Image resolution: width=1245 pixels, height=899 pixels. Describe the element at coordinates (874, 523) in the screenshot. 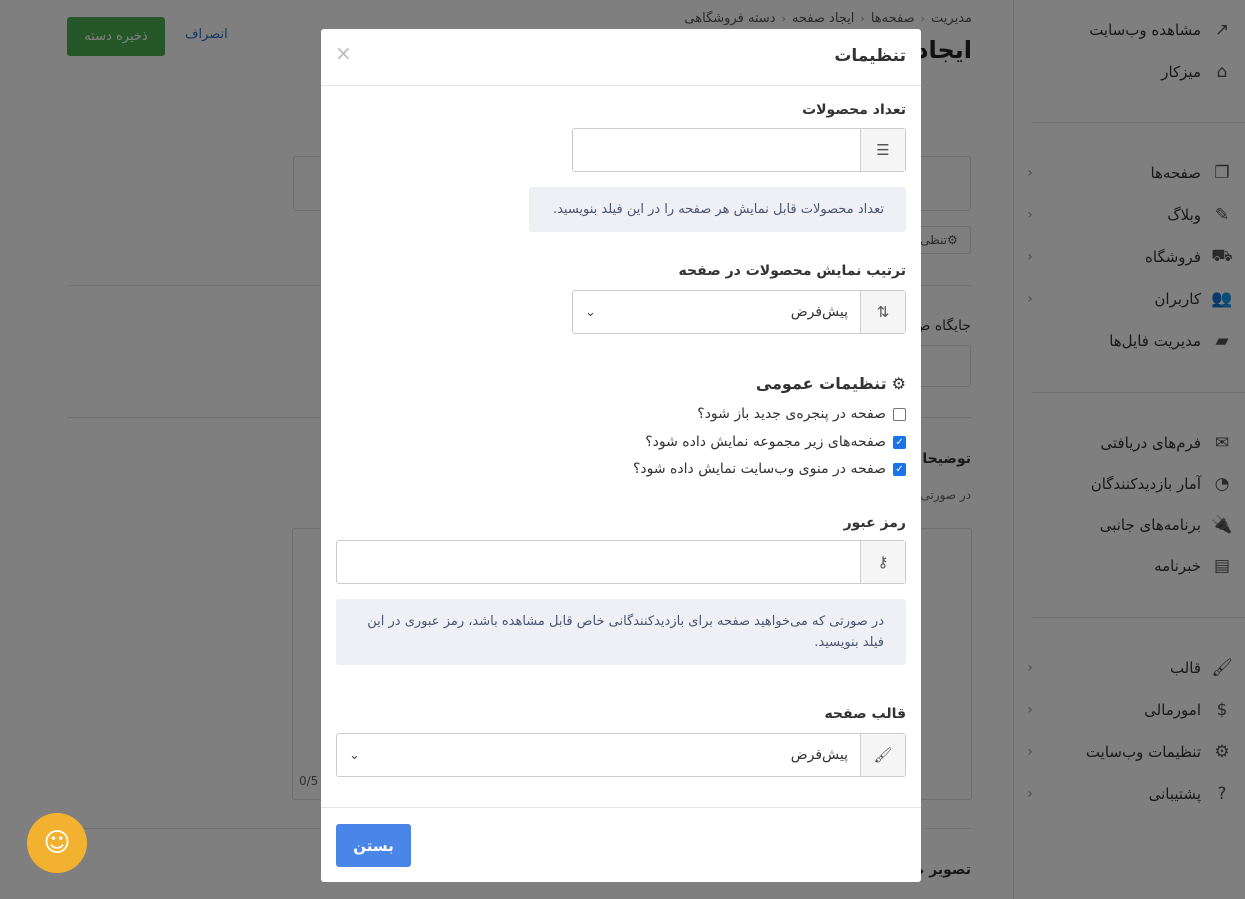

I see `password-label: رمز عبور` at that location.